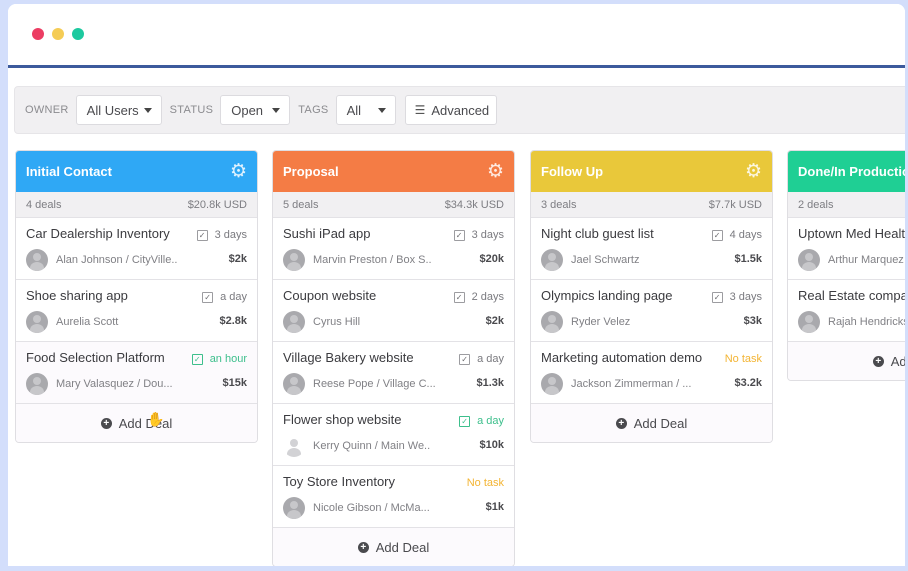 Image resolution: width=908 pixels, height=571 pixels. I want to click on deal-card: Real Estate company Rajah Hendricks, so click(846, 311).